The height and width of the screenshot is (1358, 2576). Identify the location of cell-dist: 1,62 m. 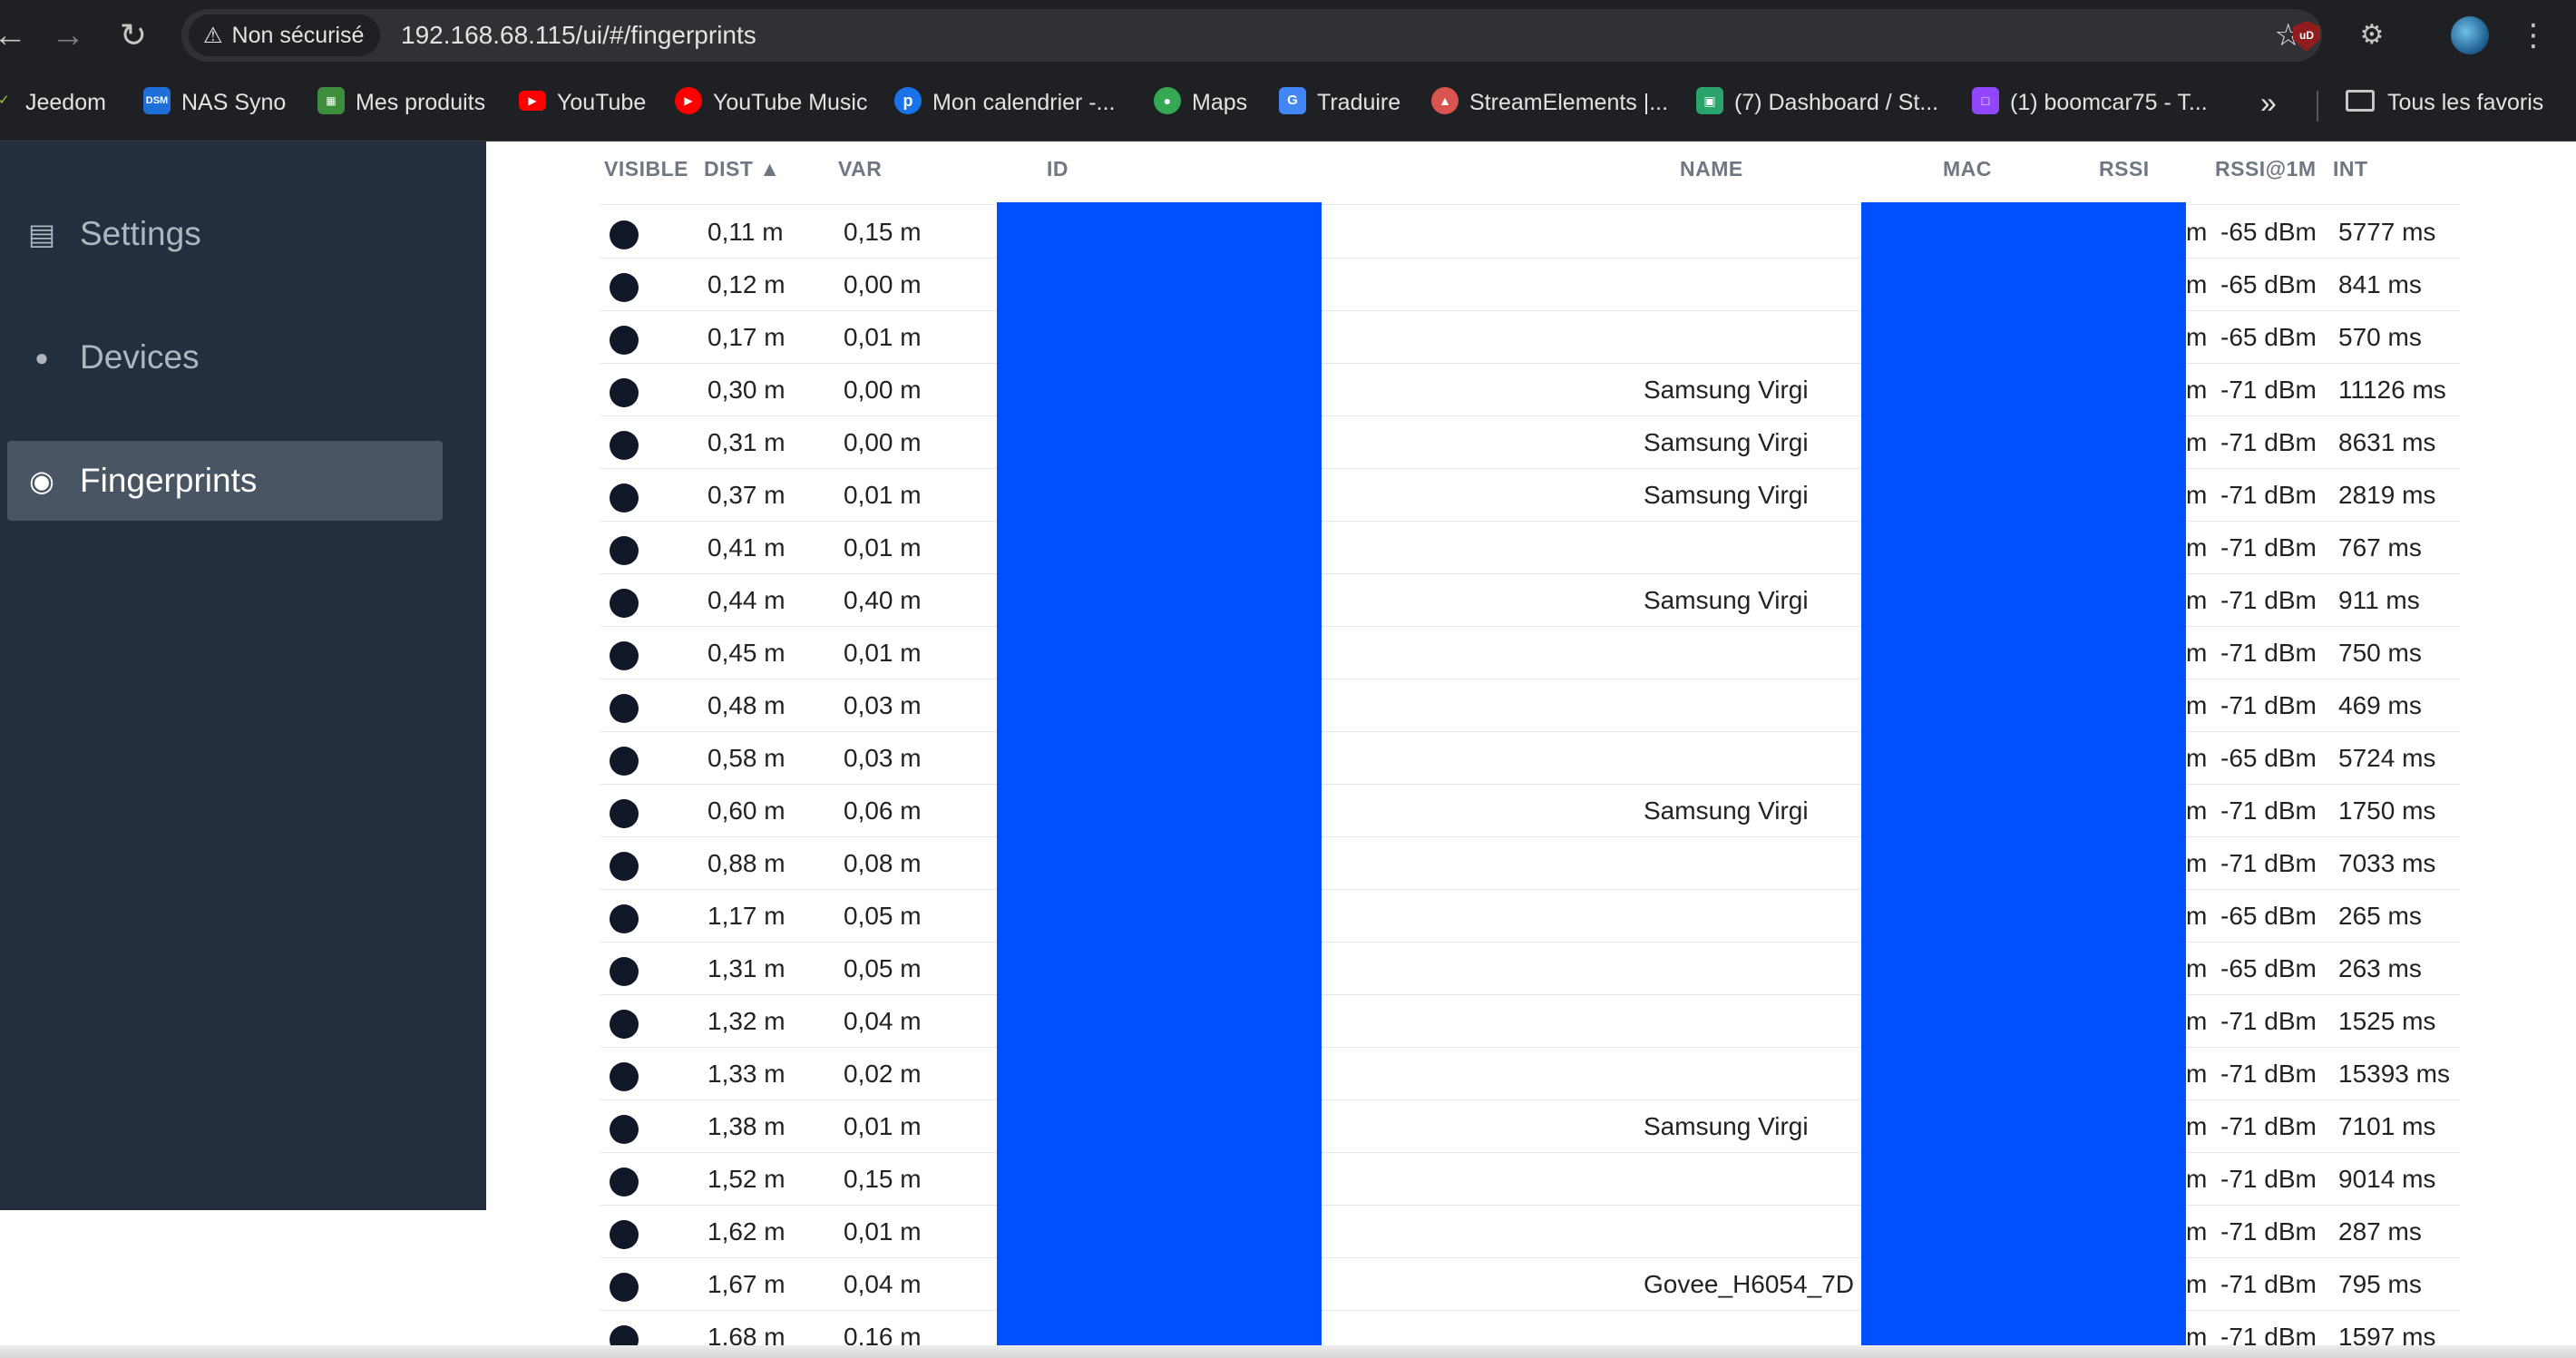
(746, 1231).